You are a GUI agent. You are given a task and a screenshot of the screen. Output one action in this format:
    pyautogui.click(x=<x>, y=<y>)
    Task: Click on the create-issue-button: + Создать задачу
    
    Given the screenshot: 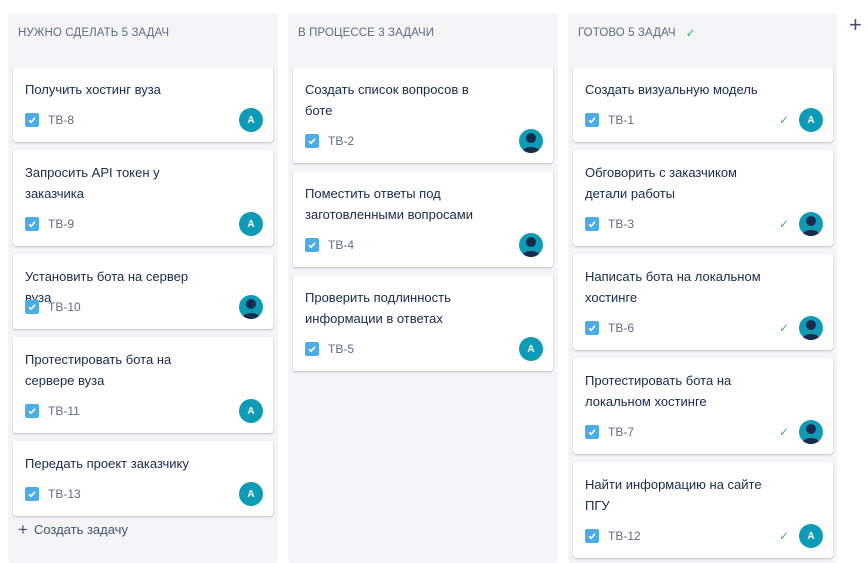 What is the action you would take?
    pyautogui.click(x=73, y=529)
    